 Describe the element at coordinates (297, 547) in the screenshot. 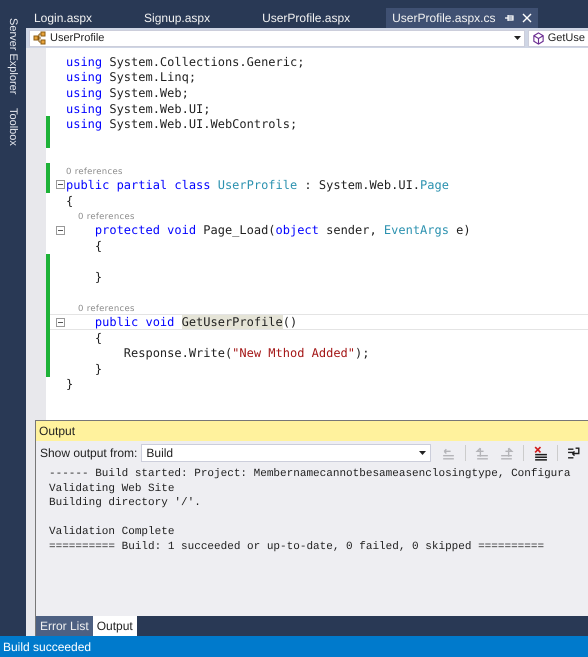

I see `output-line: ========== Build: 1 succeeded or up-to-date, 0 failed, 0 skipped ==========` at that location.